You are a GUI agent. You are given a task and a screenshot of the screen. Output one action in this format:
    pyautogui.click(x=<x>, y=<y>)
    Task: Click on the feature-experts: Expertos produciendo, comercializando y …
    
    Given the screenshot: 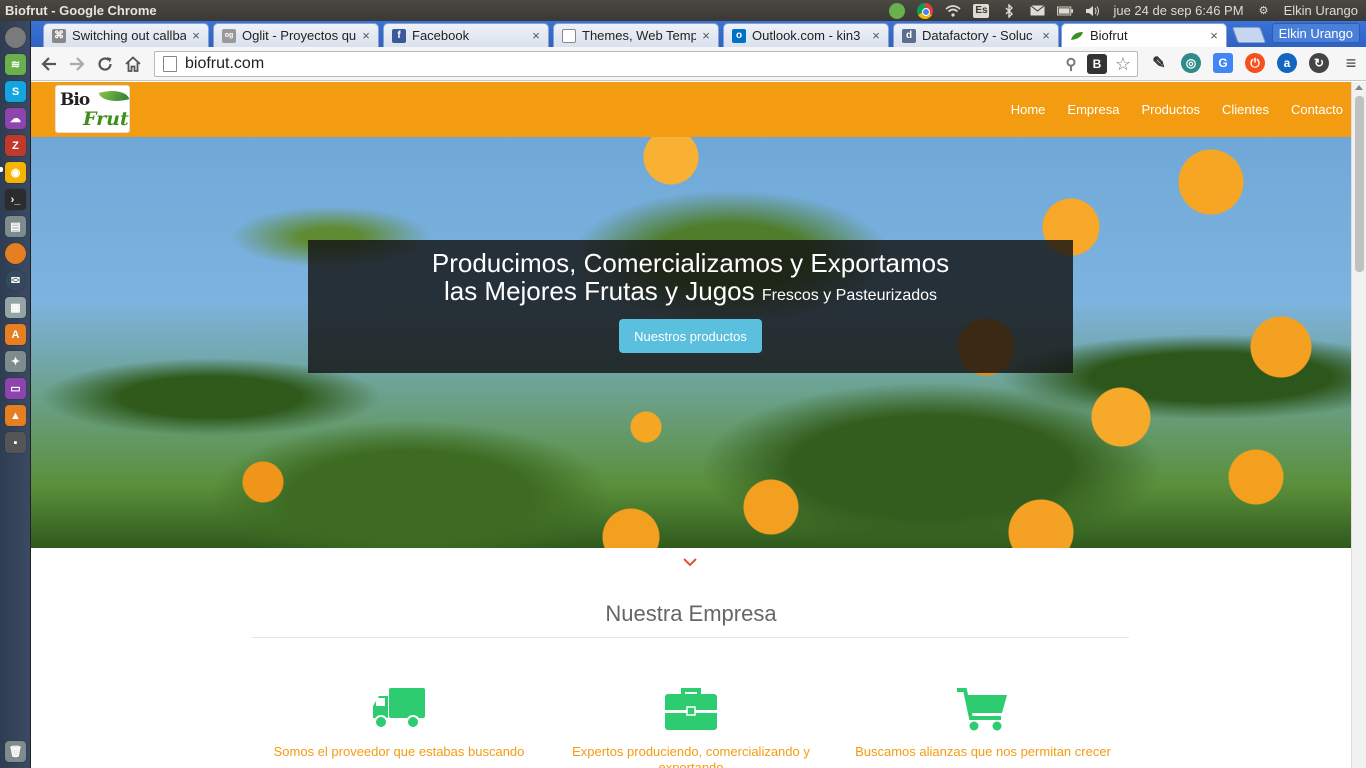 What is the action you would take?
    pyautogui.click(x=691, y=727)
    